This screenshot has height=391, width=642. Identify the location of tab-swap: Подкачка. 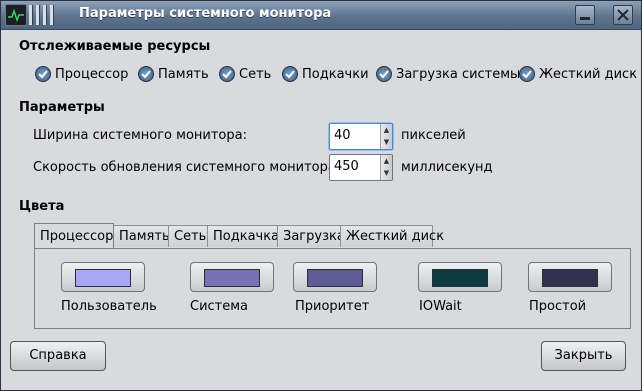
(243, 236).